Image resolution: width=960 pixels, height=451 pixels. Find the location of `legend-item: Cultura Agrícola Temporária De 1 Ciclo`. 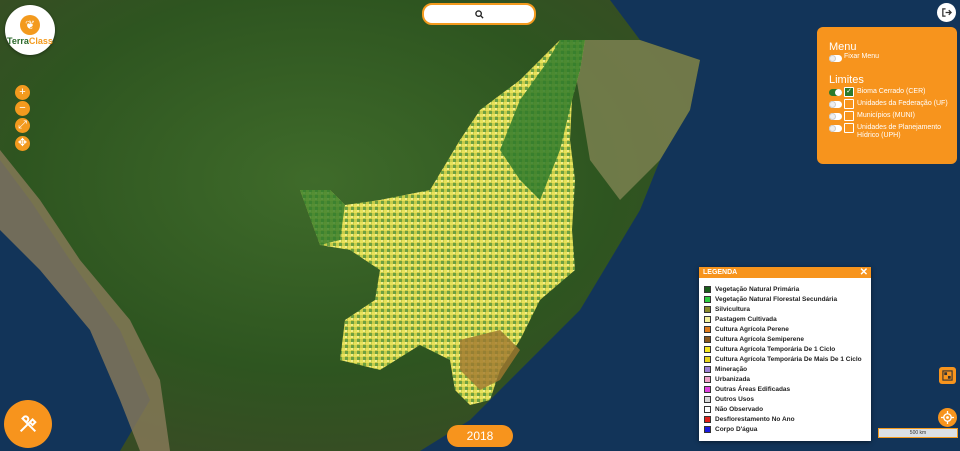

legend-item: Cultura Agrícola Temporária De 1 Ciclo is located at coordinates (783, 349).